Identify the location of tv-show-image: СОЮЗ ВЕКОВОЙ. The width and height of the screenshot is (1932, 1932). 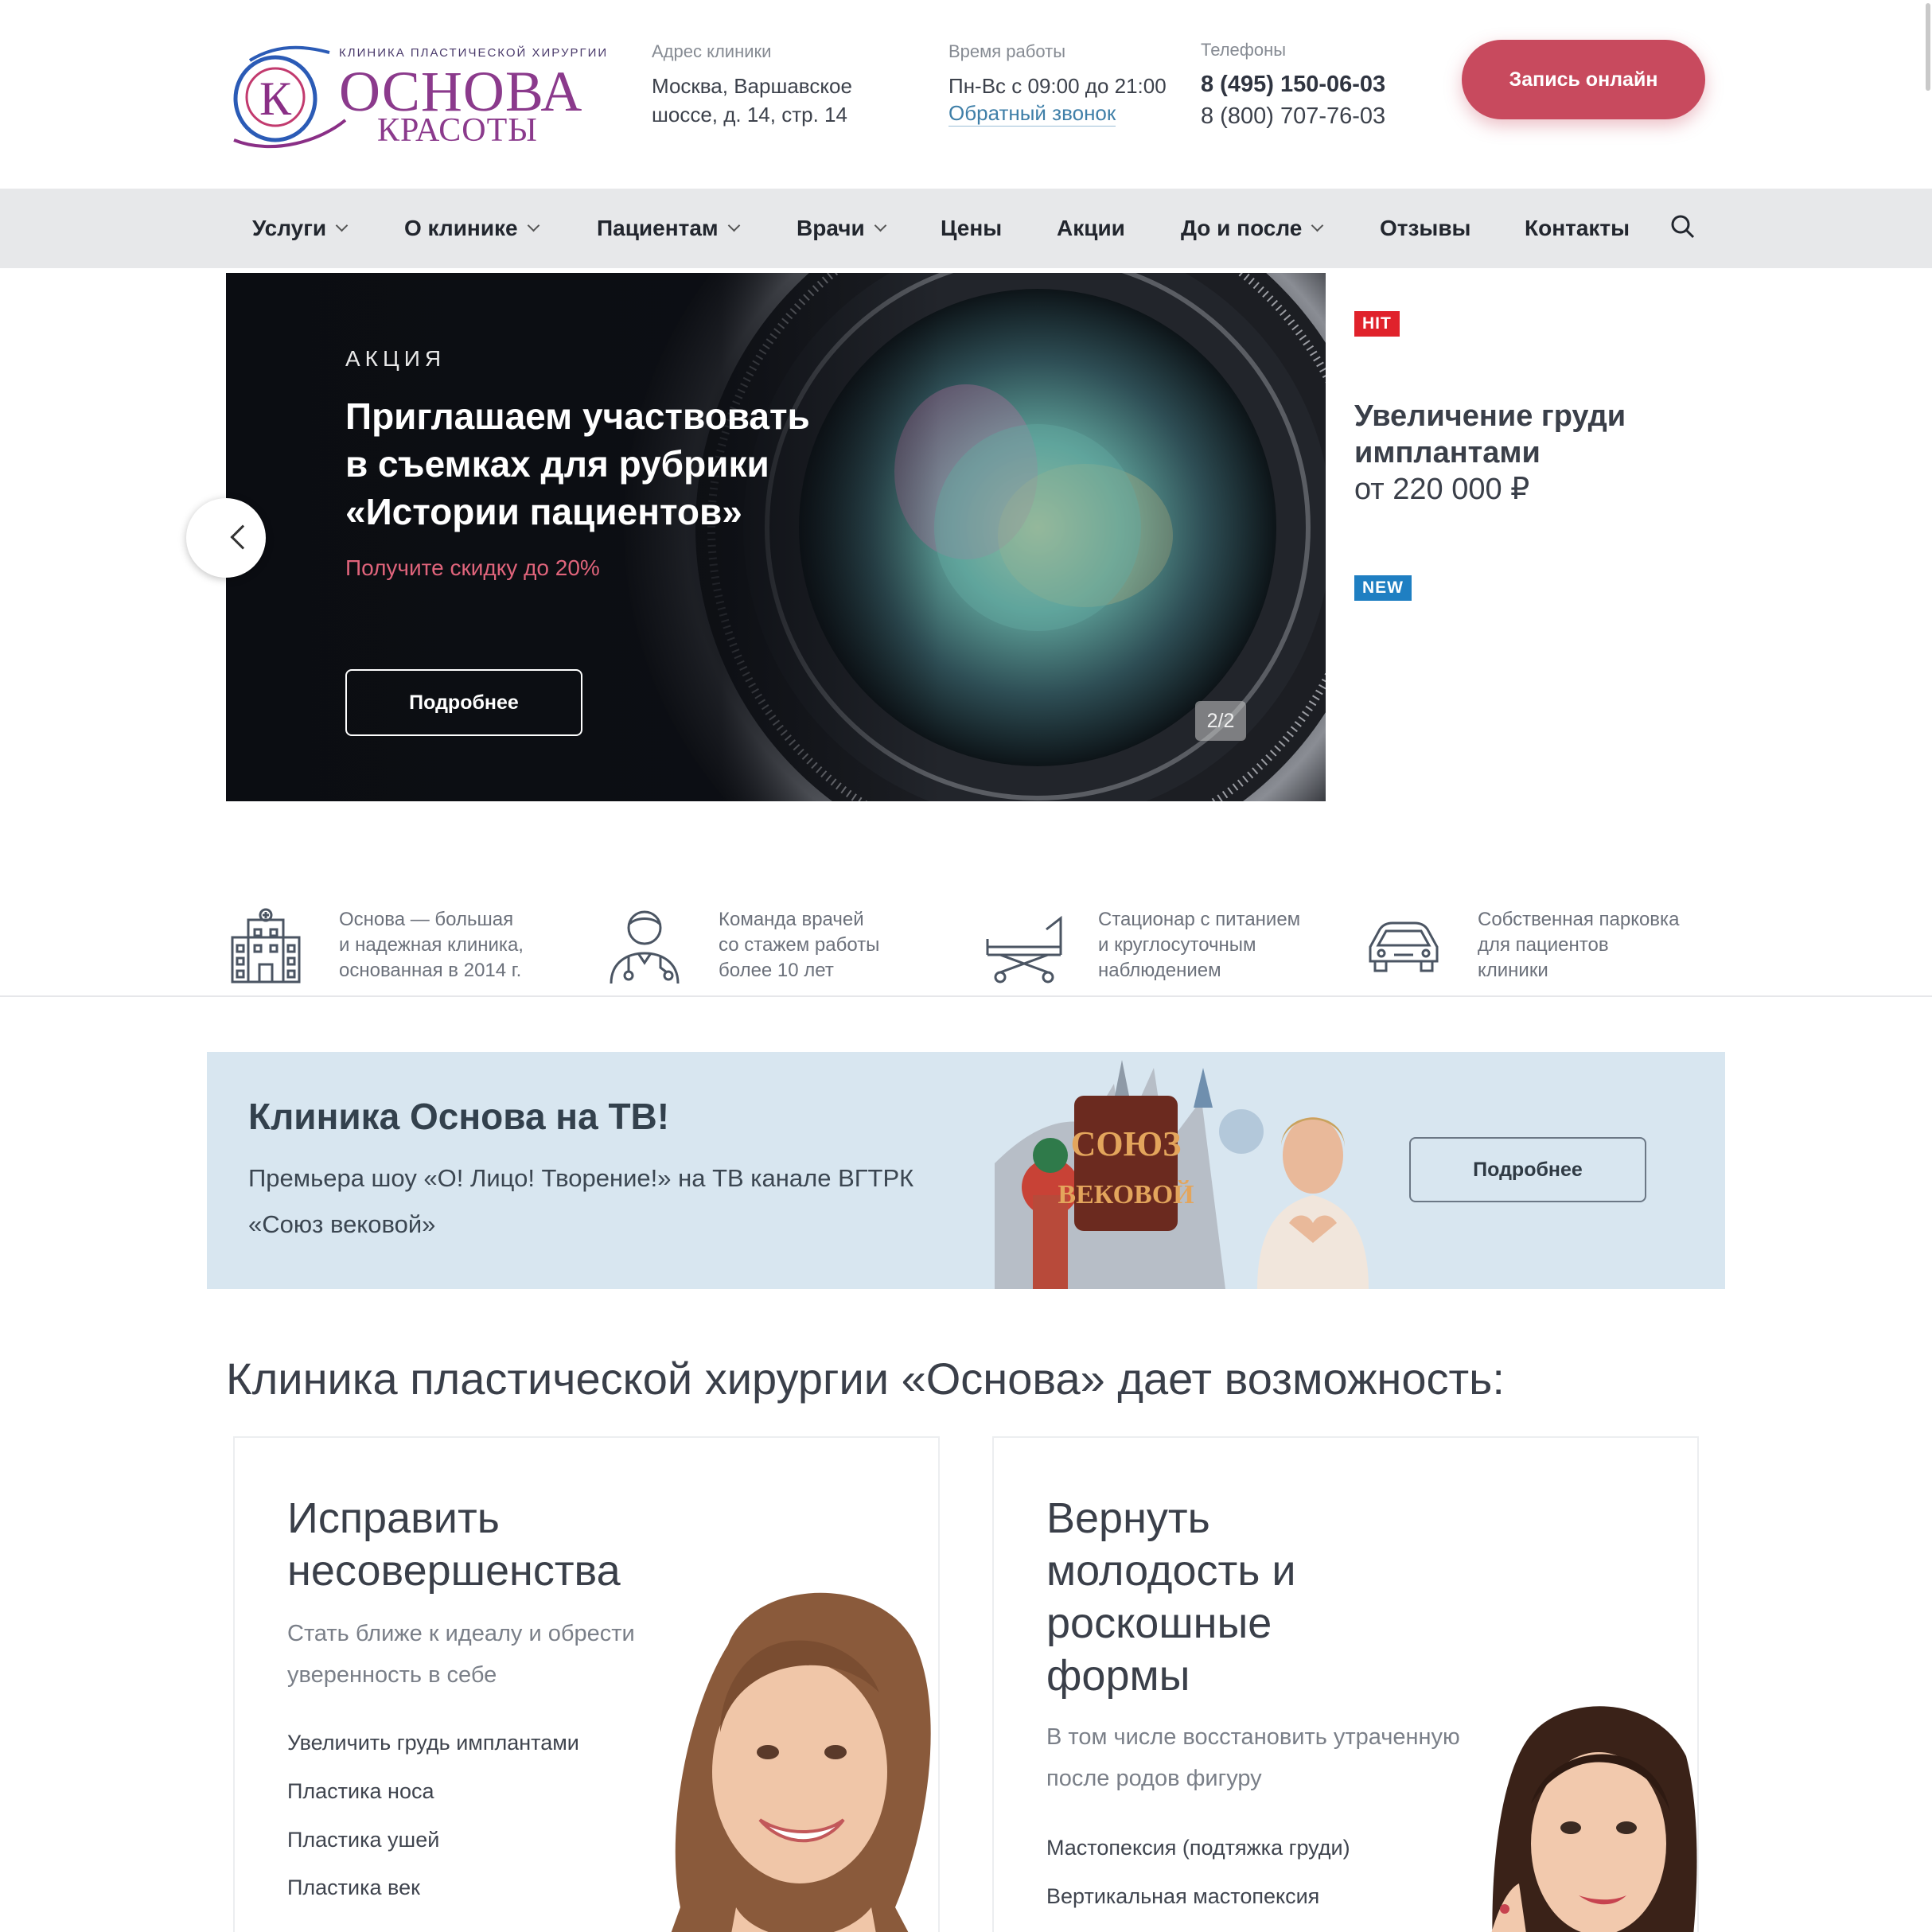
(1218, 1170).